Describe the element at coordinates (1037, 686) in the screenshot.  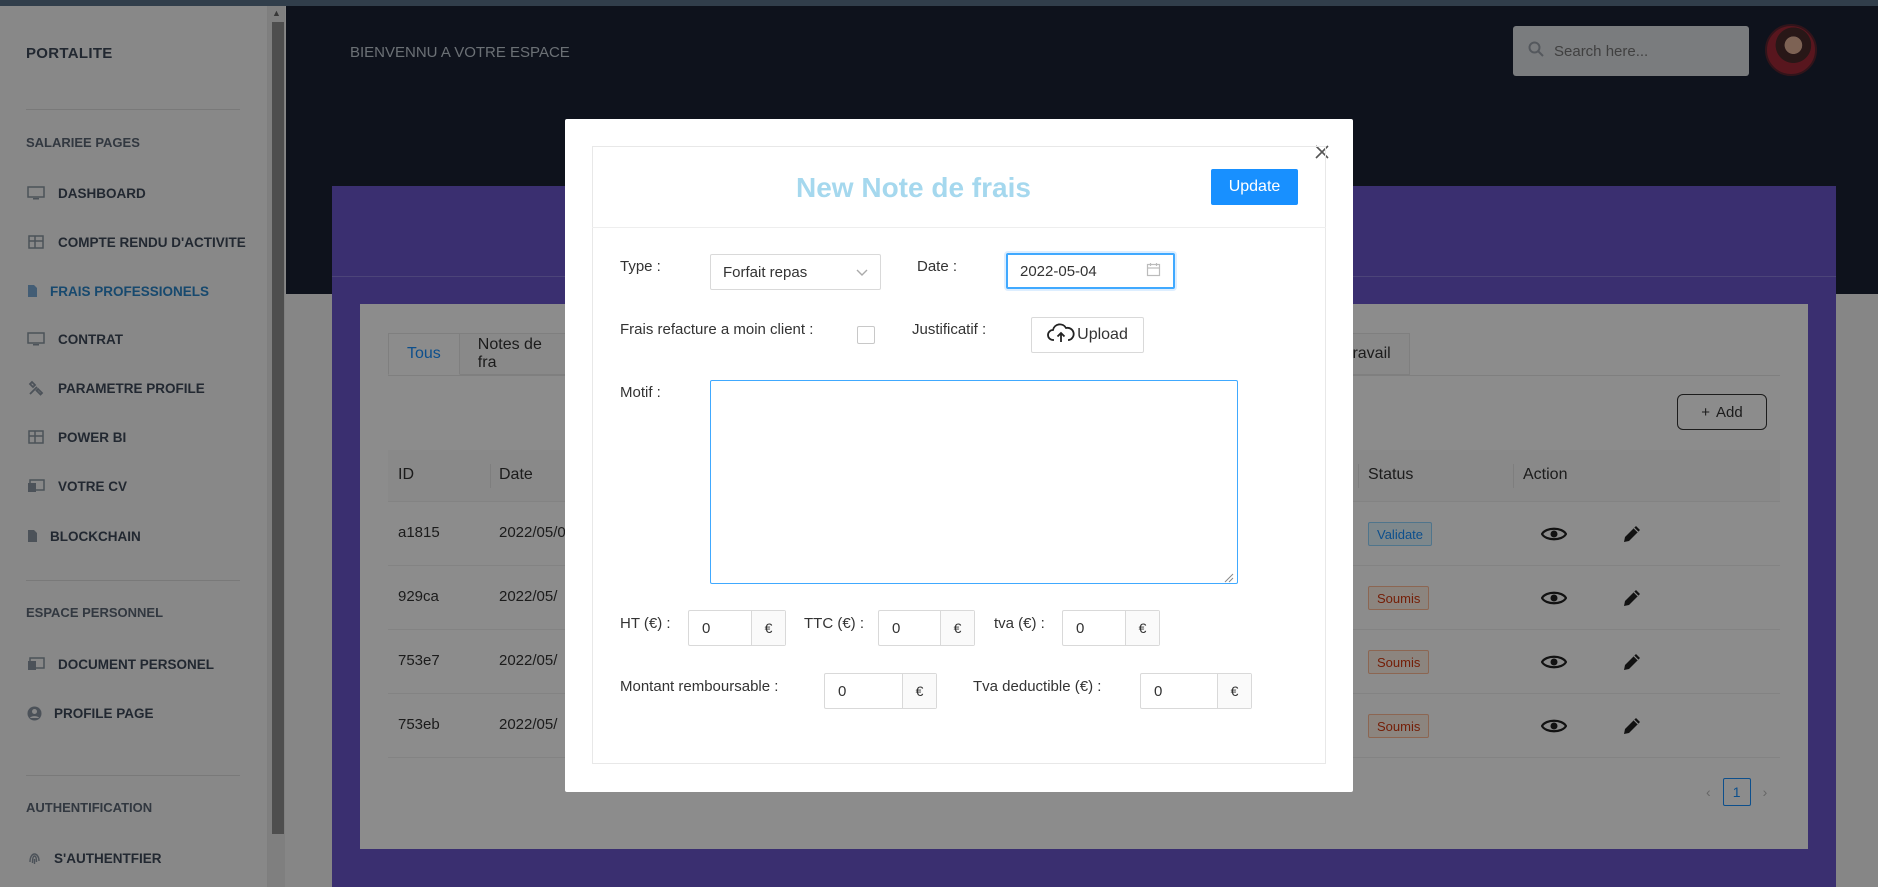
I see `tva-deductible-label: Tva deductible (€) :` at that location.